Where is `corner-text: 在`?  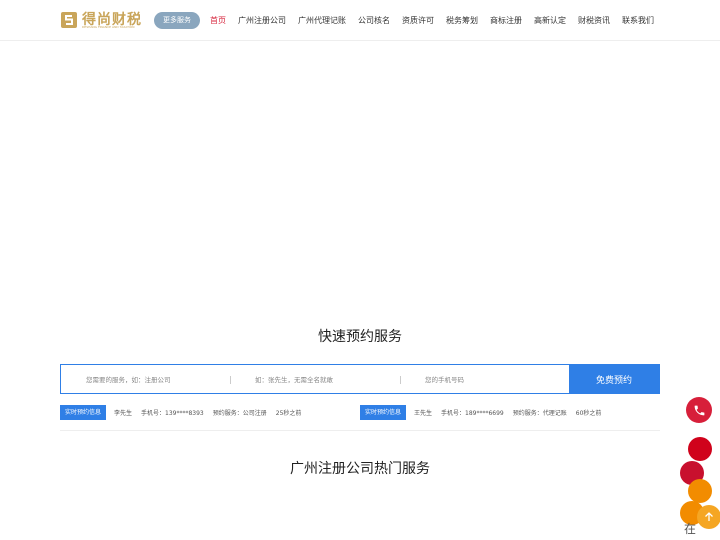
corner-text: 在 is located at coordinates (690, 529).